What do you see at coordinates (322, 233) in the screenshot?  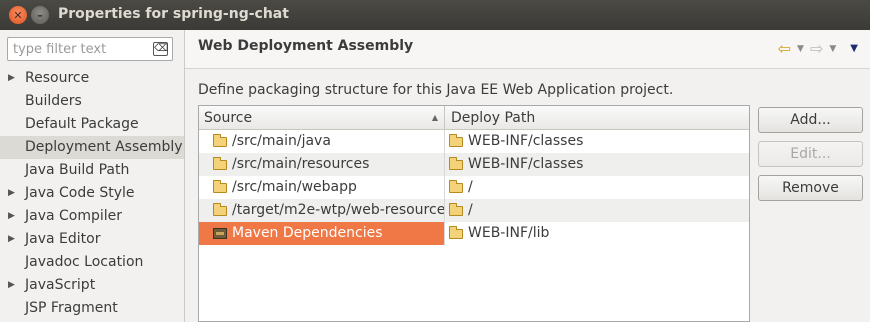 I see `source-cell: Maven Dependencies` at bounding box center [322, 233].